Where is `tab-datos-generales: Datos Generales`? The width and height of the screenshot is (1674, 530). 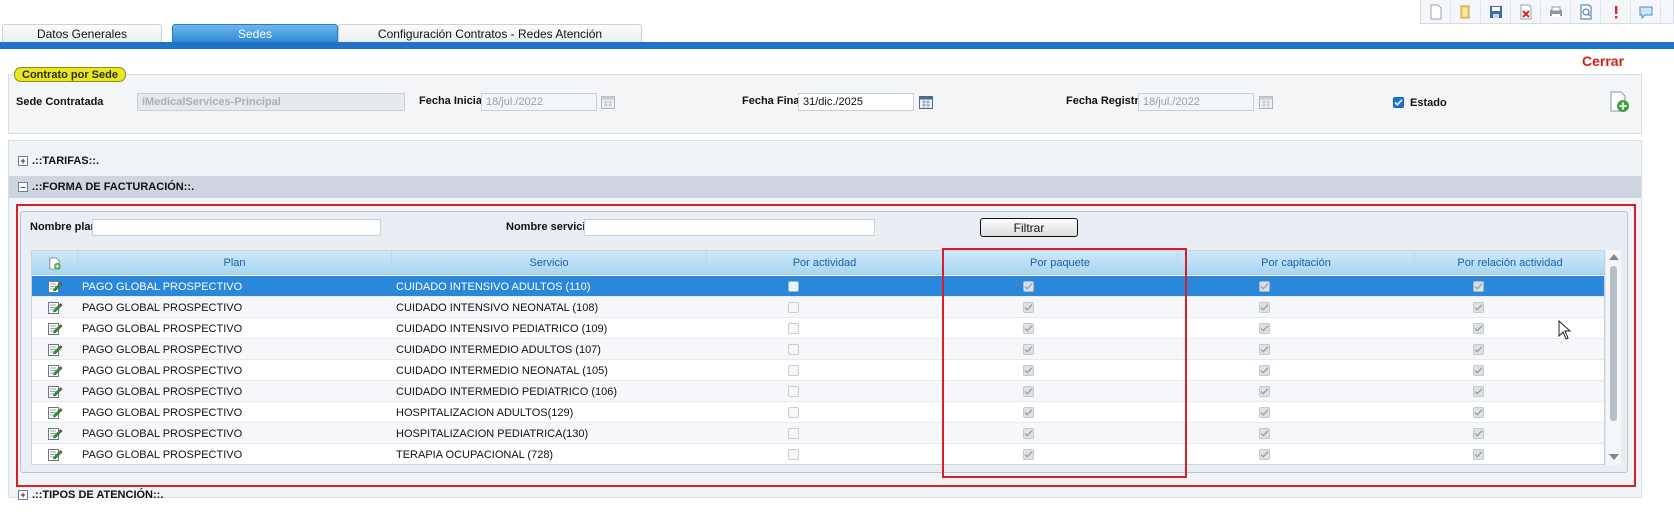
tab-datos-generales: Datos Generales is located at coordinates (82, 33).